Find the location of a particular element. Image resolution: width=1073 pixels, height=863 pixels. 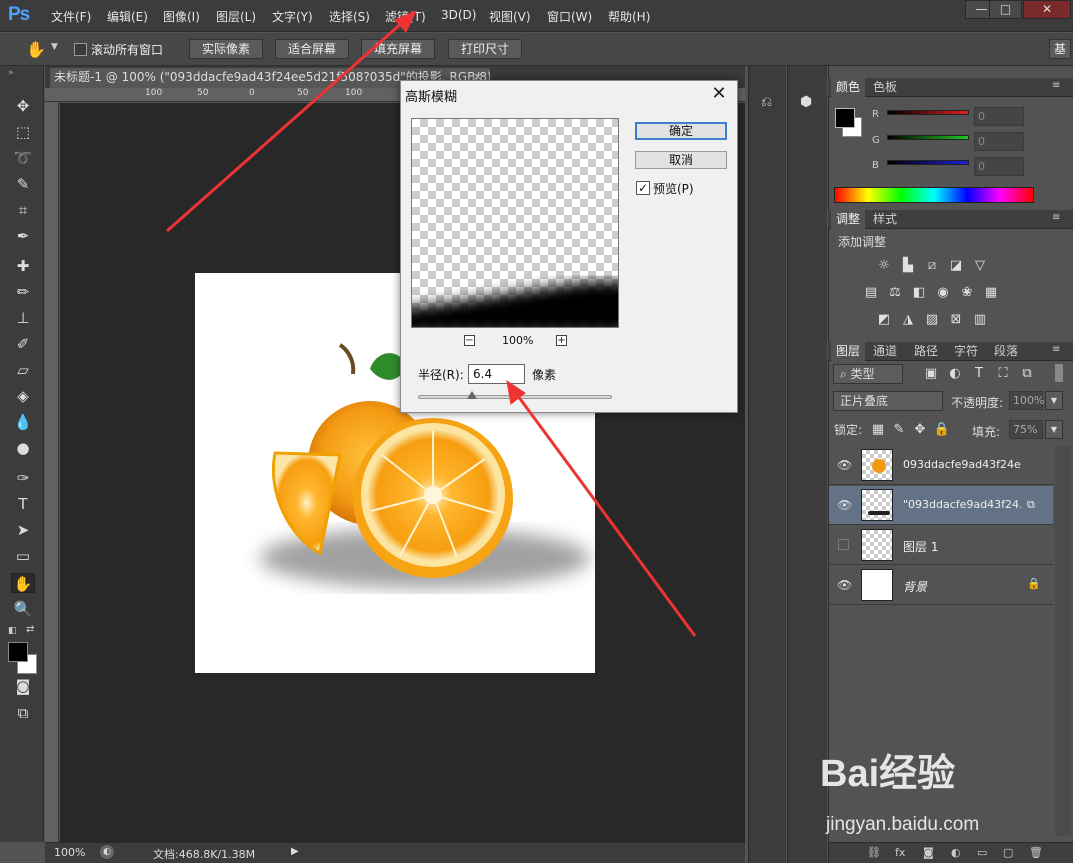

fill-screen-button: 填充屏幕 is located at coordinates (398, 49).